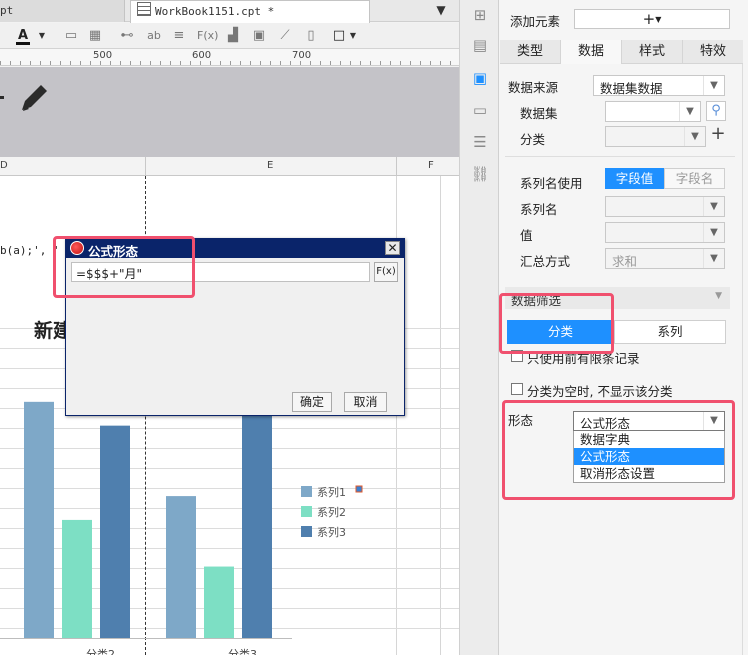 The height and width of the screenshot is (655, 748). Describe the element at coordinates (742, 359) in the screenshot. I see `panel-divider` at that location.